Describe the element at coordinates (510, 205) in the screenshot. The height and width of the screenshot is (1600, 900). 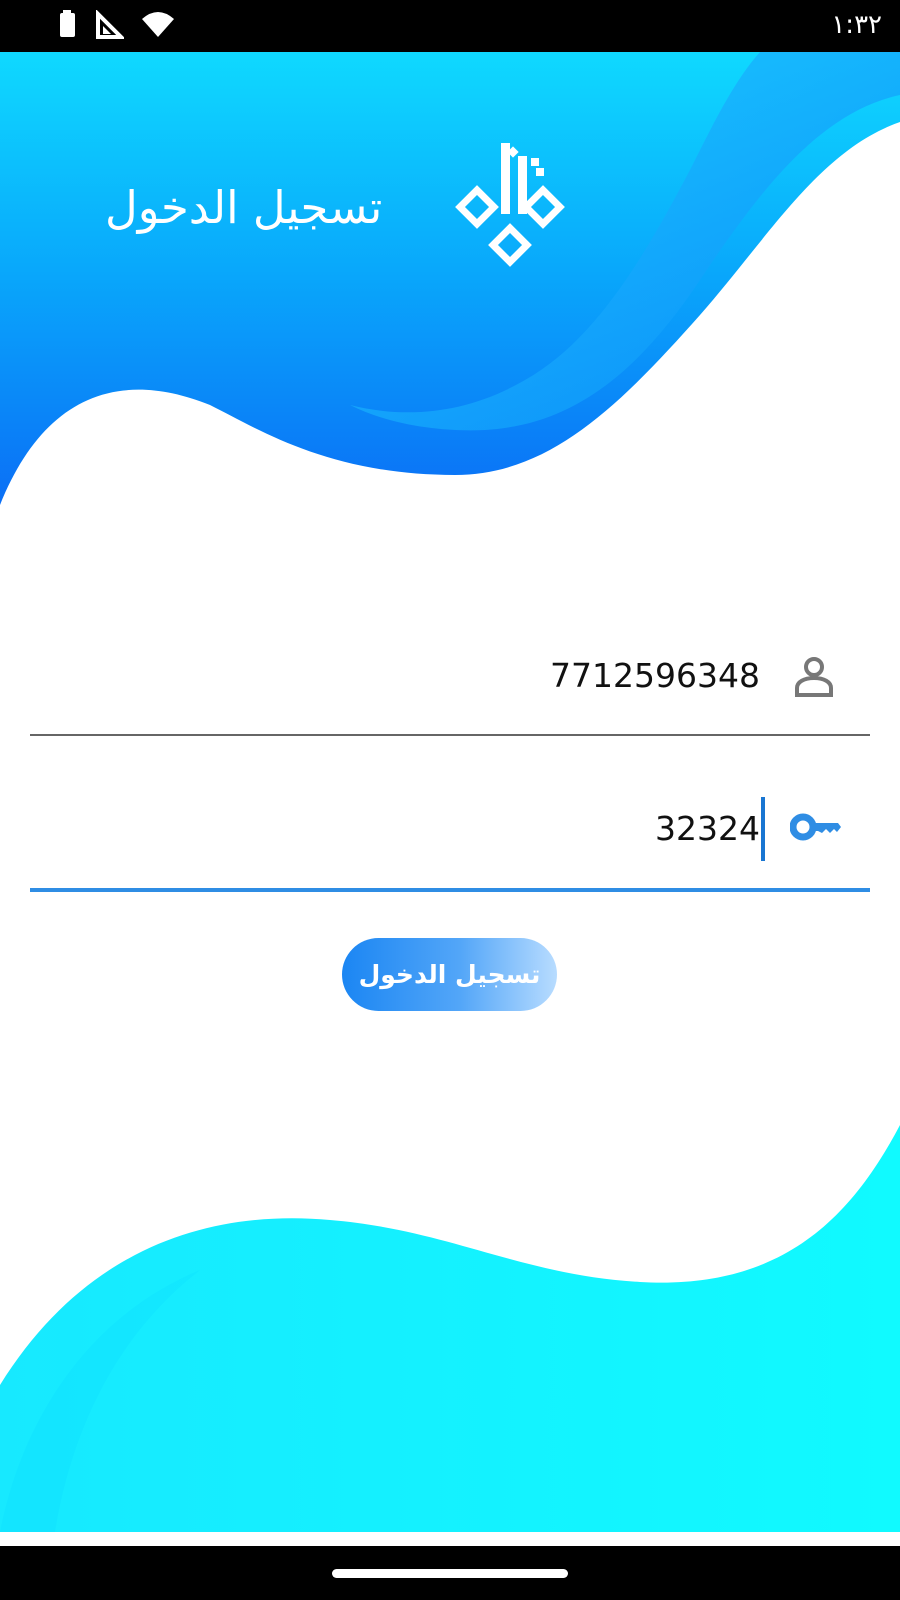
I see `calligraphy-logo` at that location.